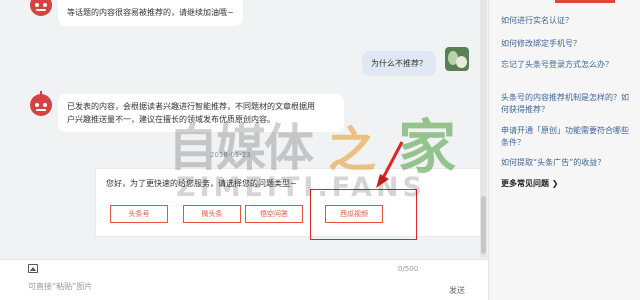 The height and width of the screenshot is (300, 640). What do you see at coordinates (566, 21) in the screenshot?
I see `faq-link: 如何进行实名认证？` at bounding box center [566, 21].